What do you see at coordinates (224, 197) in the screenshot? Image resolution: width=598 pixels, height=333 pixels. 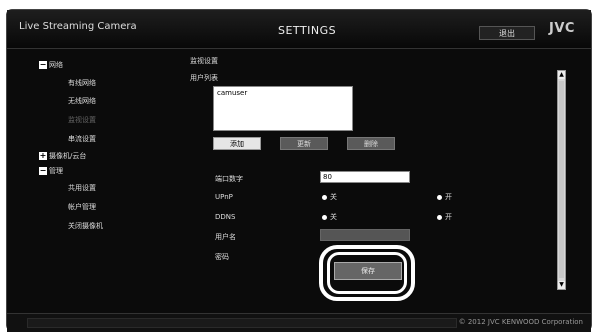 I see `upnp-label: UPnP` at bounding box center [224, 197].